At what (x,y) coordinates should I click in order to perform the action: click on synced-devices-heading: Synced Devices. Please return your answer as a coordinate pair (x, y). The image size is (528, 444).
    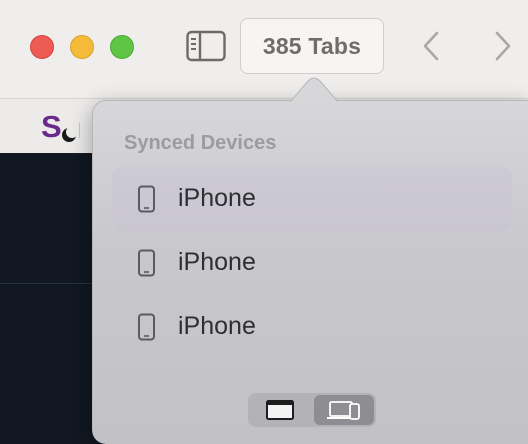
    Looking at the image, I should click on (200, 143).